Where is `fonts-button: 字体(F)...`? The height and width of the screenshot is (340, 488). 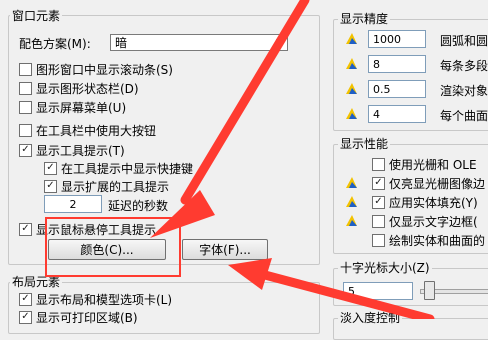
fonts-button: 字体(F)... is located at coordinates (225, 249).